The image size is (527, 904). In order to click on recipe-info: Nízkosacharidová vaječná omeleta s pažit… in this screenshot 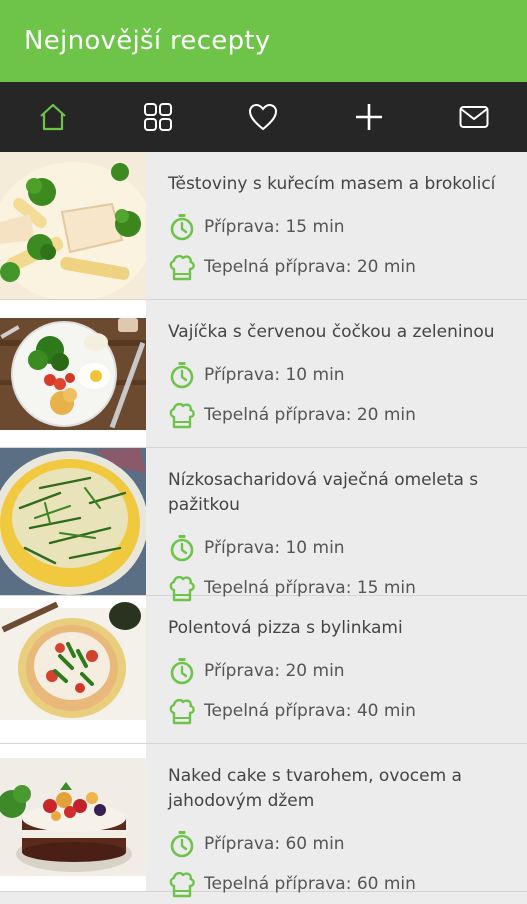, I will do `click(336, 525)`.